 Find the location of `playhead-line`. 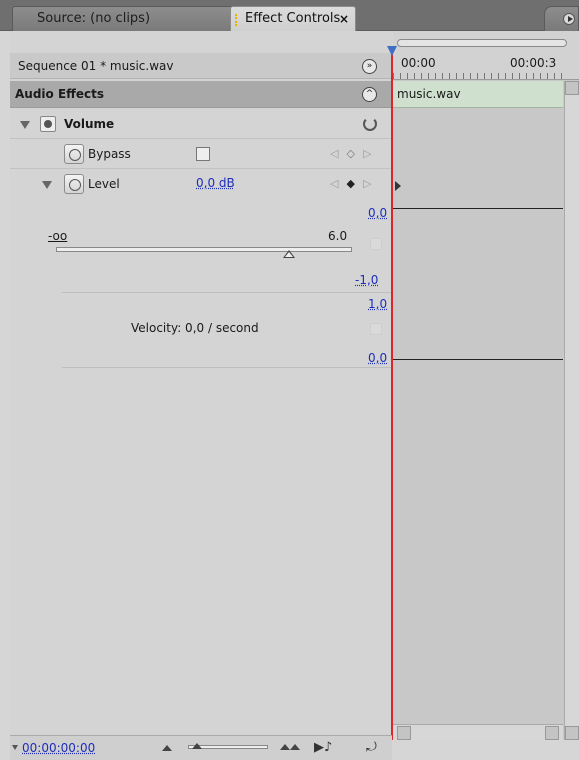

playhead-line is located at coordinates (392, 394).